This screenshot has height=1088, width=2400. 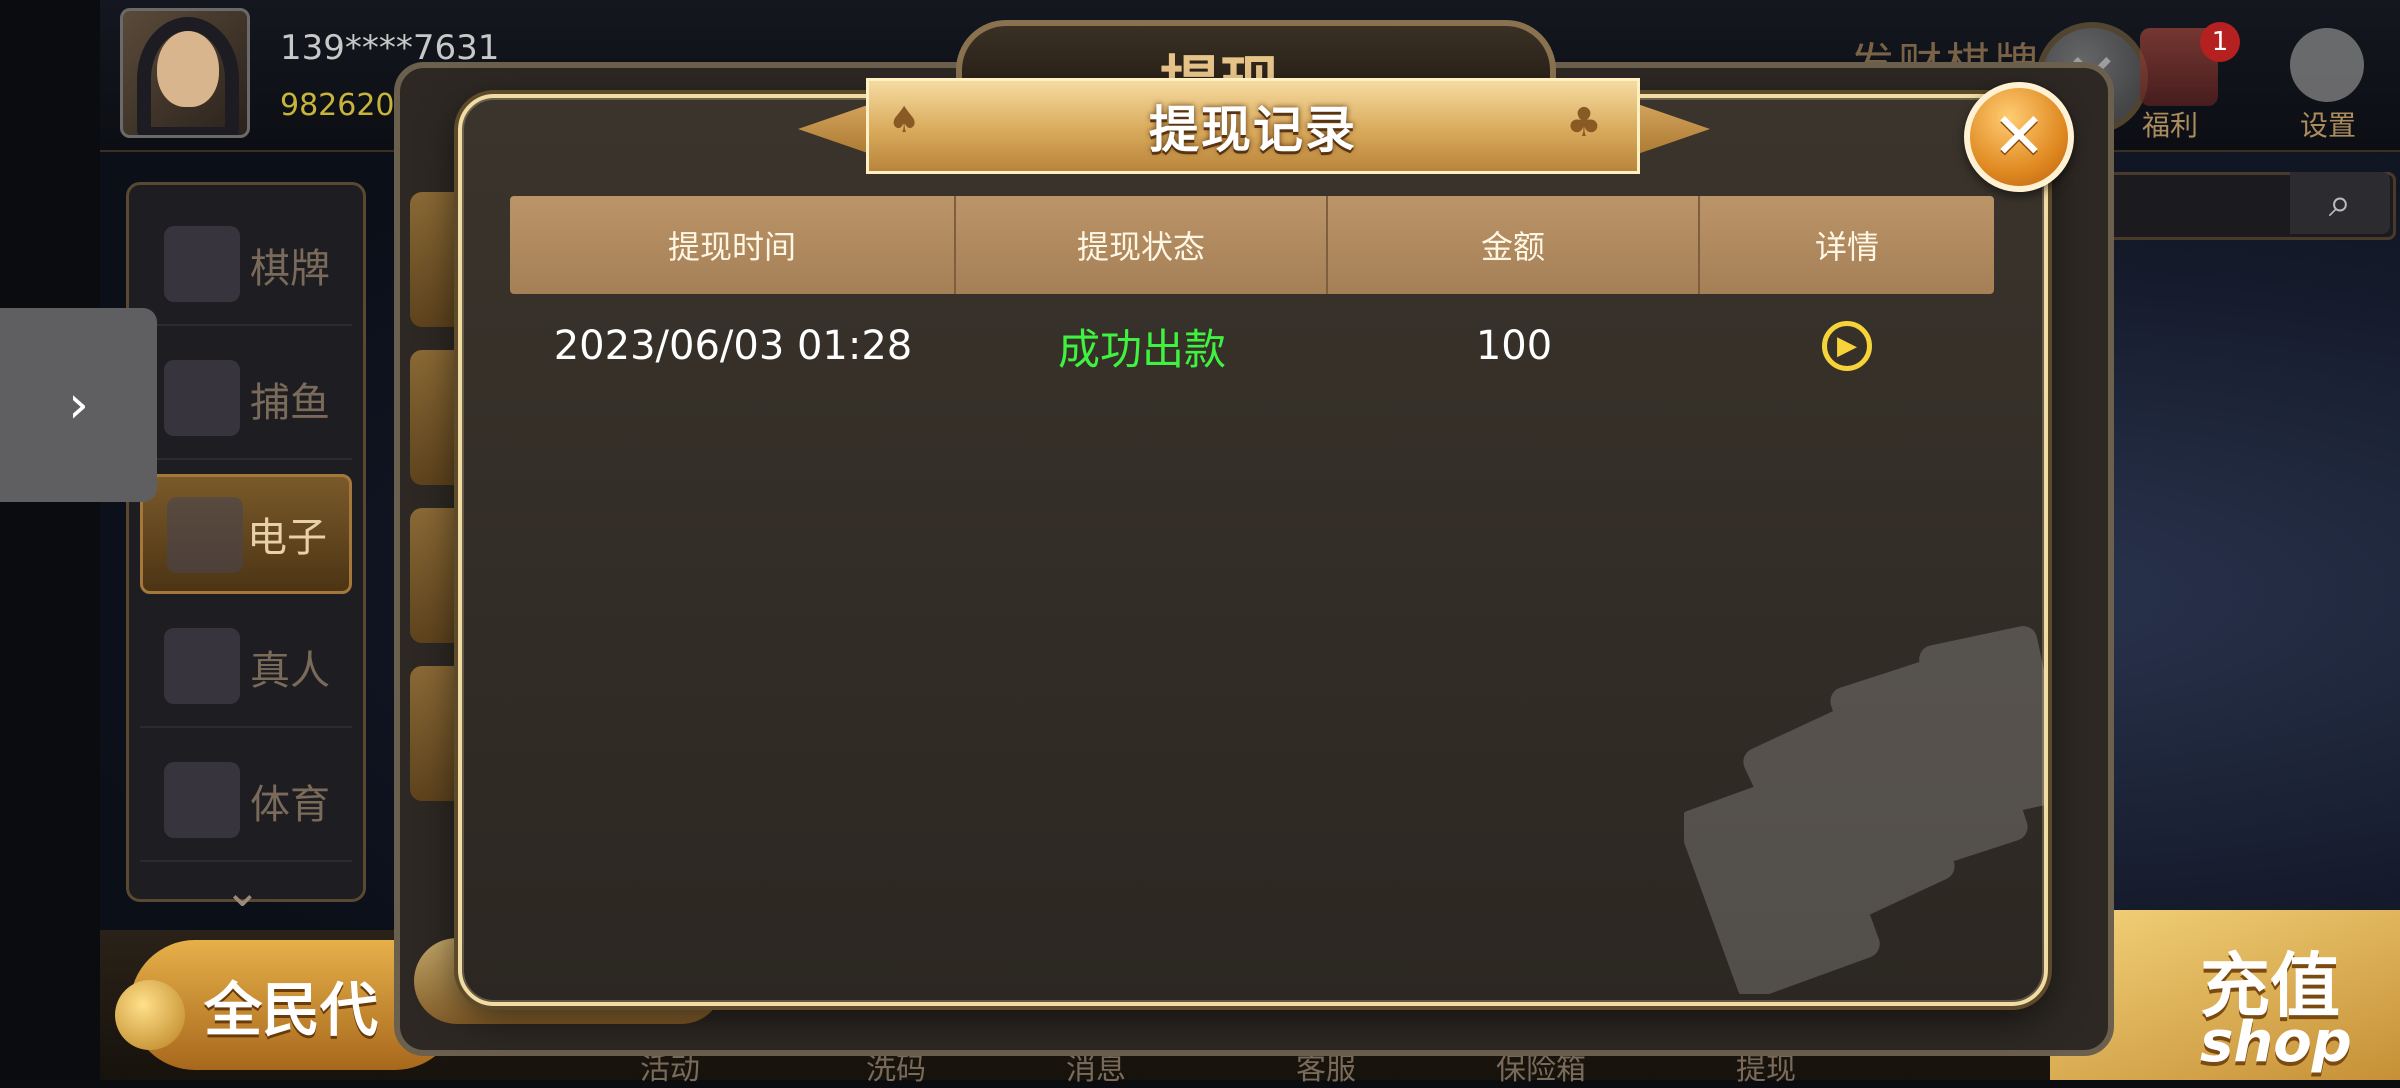 What do you see at coordinates (202, 666) in the screenshot?
I see `person-icon` at bounding box center [202, 666].